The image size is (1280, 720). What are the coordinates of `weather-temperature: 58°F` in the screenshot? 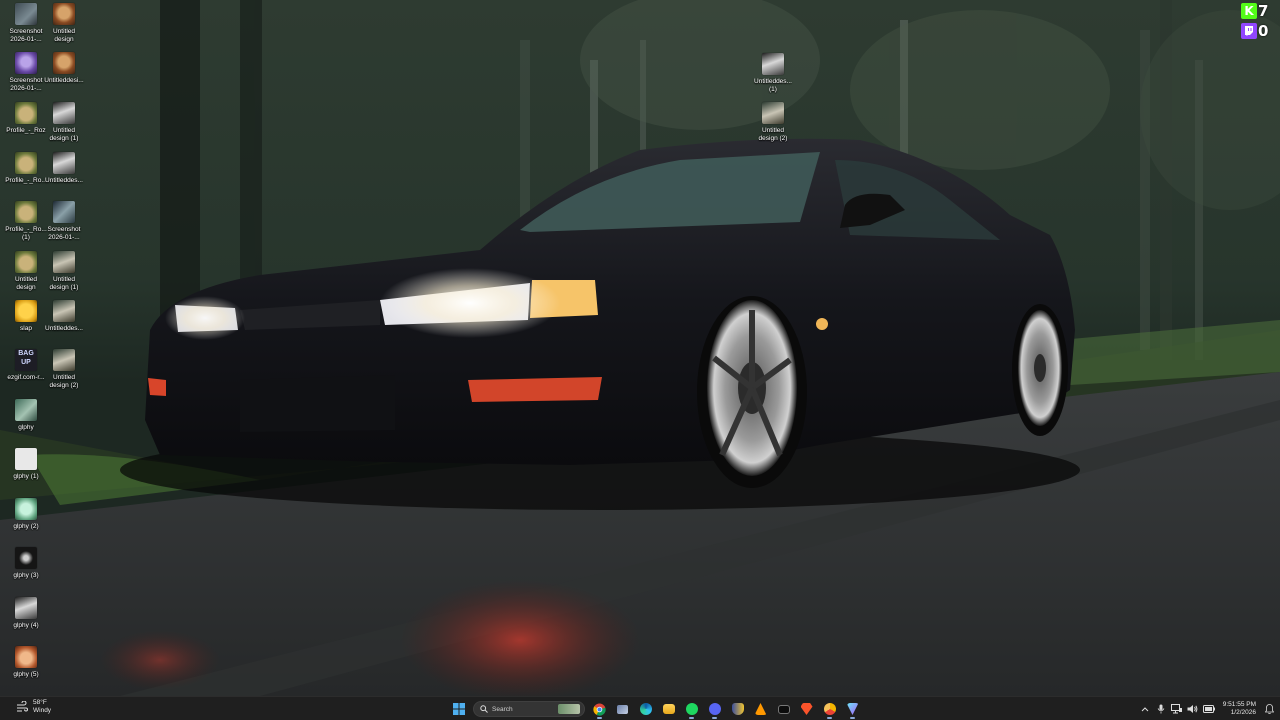 It's located at (40, 702).